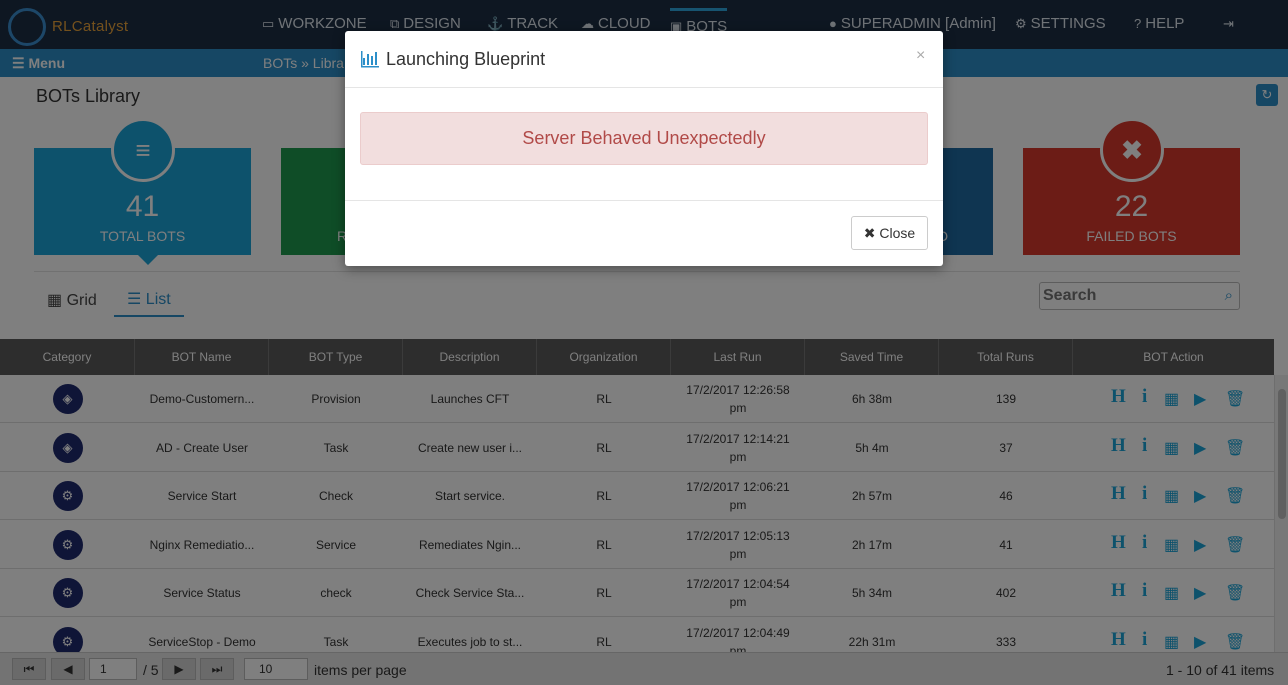 This screenshot has width=1288, height=685. I want to click on modal-header: Launching Blueprint ×, so click(644, 59).